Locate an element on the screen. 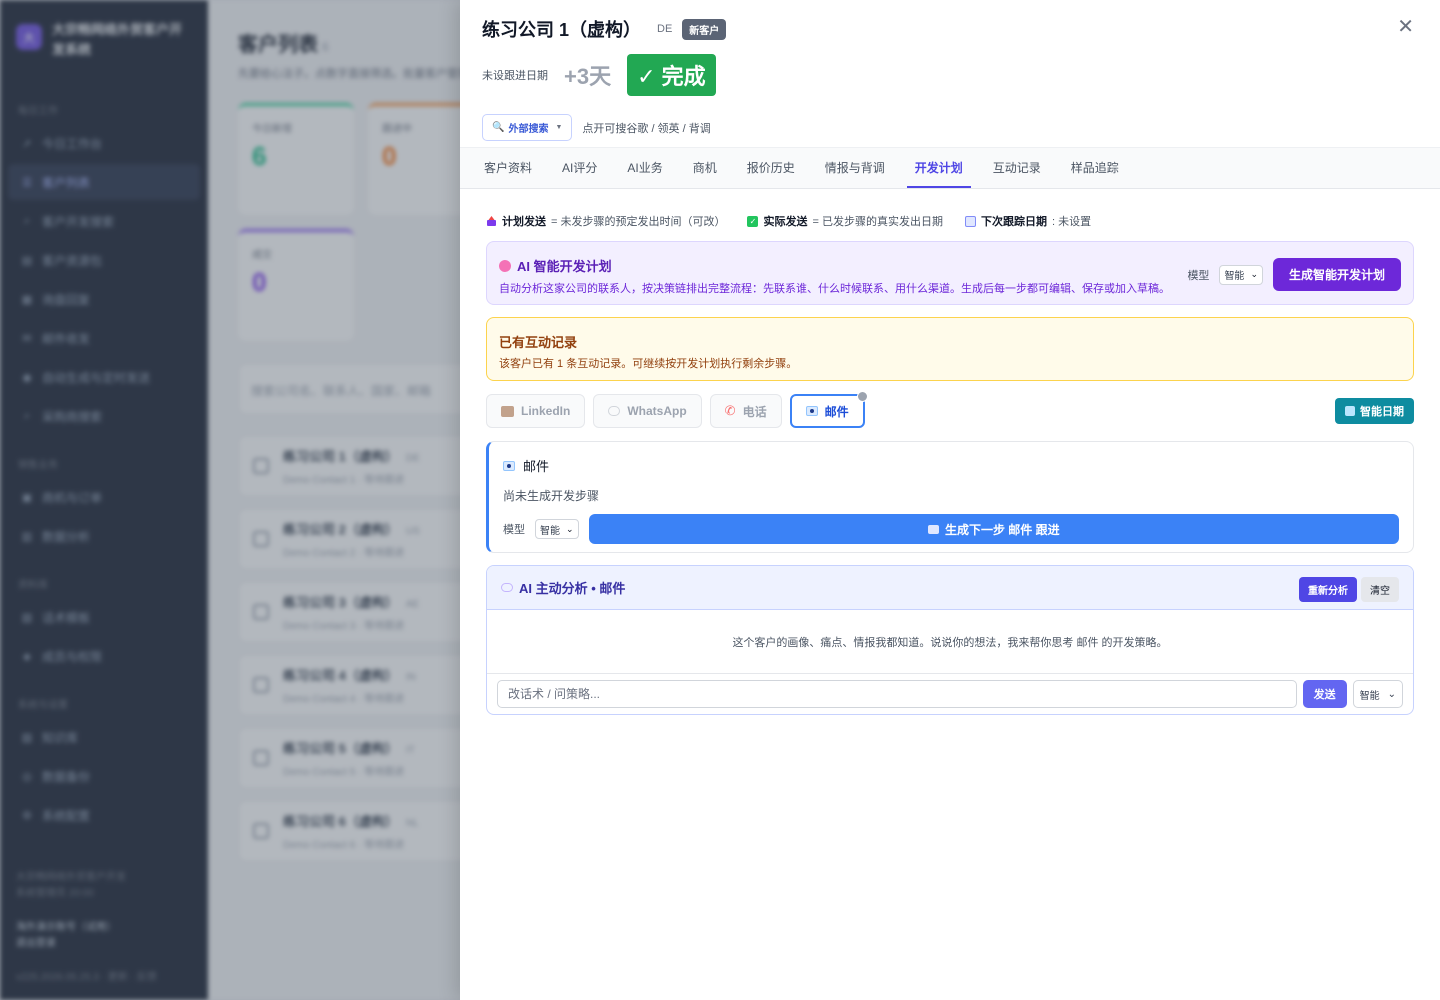 This screenshot has width=1440, height=1000. search-icon: 🔍 is located at coordinates (498, 127).